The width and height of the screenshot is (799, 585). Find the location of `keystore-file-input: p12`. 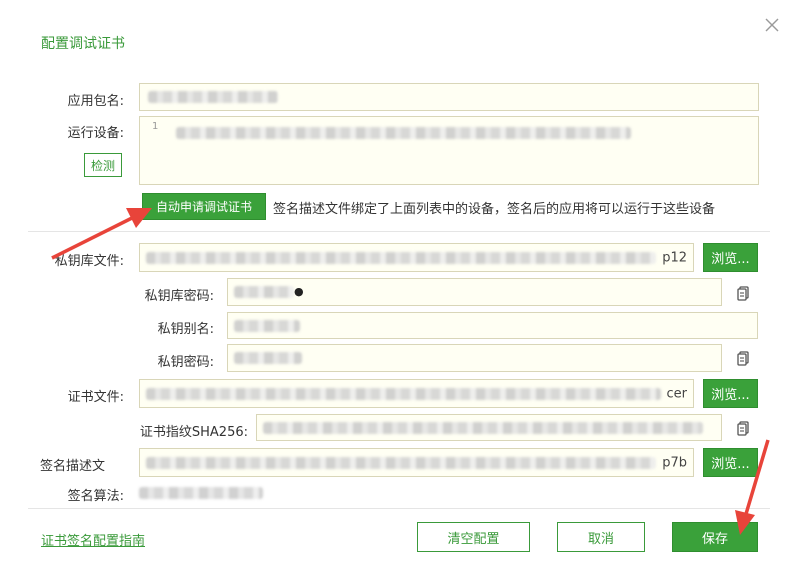

keystore-file-input: p12 is located at coordinates (416, 257).